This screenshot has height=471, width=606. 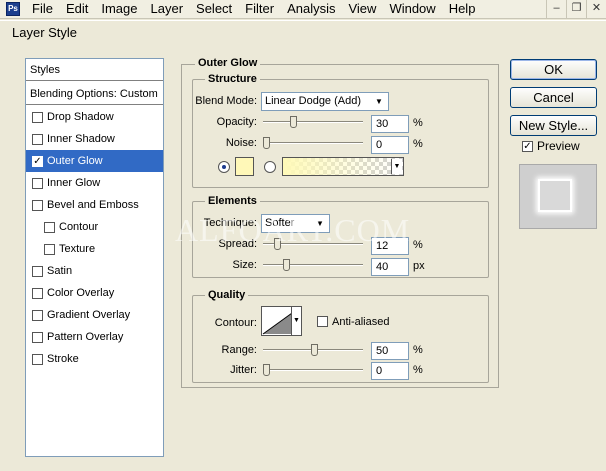 I want to click on styles-header: Styles, so click(x=94, y=70).